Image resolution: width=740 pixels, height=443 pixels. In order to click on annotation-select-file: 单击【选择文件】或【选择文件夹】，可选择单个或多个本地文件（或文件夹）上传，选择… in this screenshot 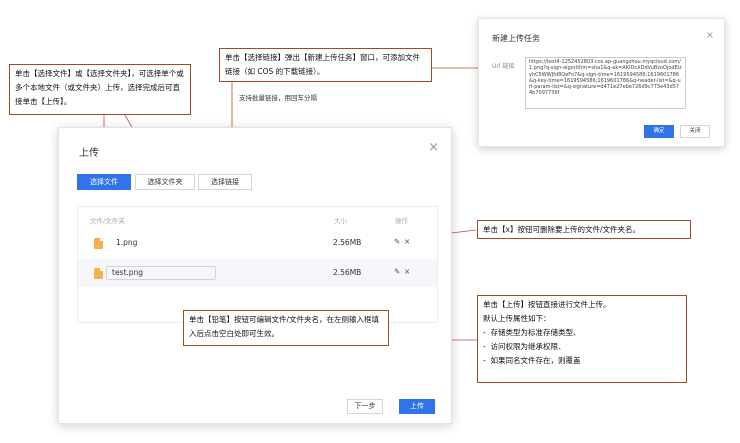, I will do `click(100, 89)`.